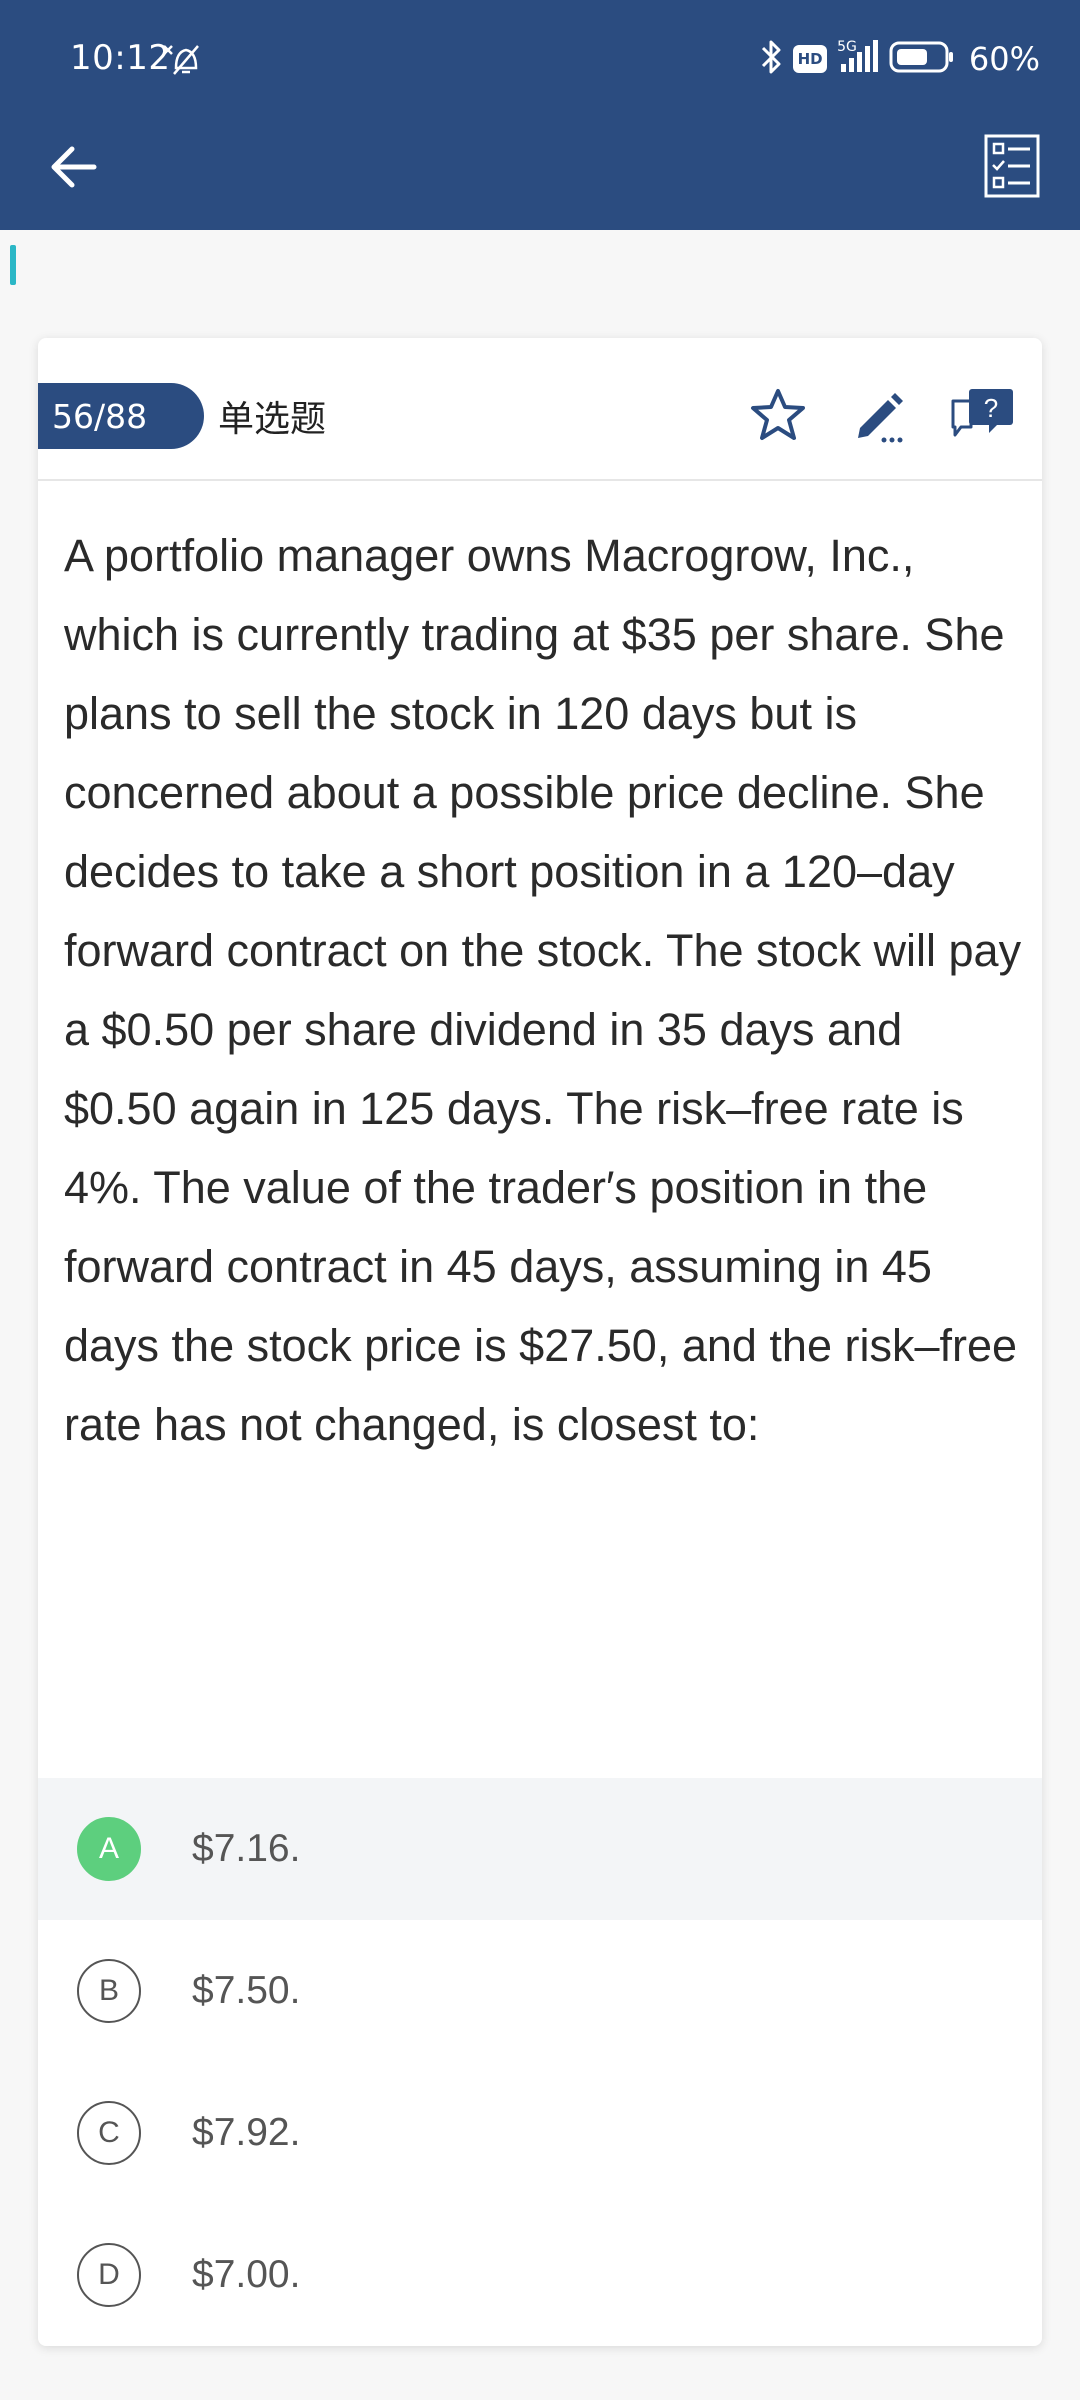  What do you see at coordinates (13, 265) in the screenshot?
I see `progress-indicator` at bounding box center [13, 265].